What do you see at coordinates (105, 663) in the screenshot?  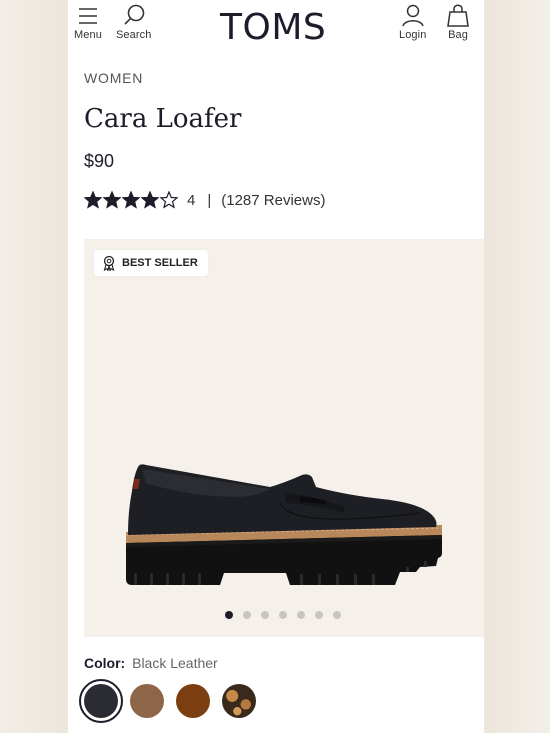 I see `color-label: Color:` at bounding box center [105, 663].